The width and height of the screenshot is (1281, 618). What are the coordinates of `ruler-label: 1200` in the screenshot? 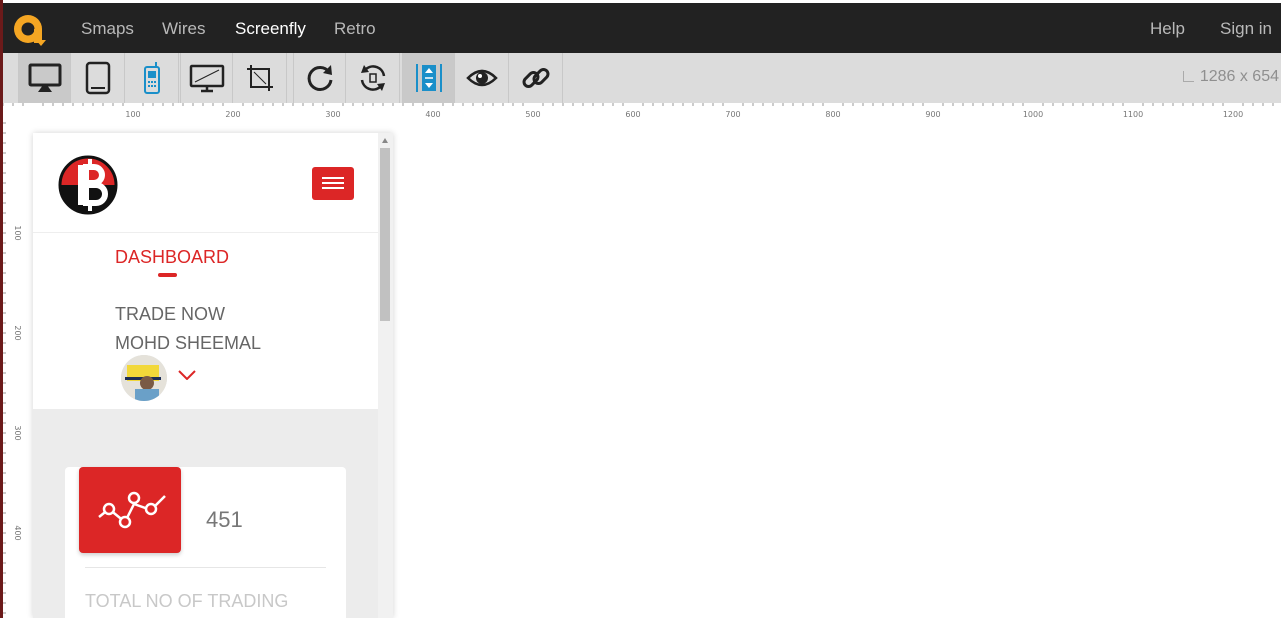 It's located at (1233, 114).